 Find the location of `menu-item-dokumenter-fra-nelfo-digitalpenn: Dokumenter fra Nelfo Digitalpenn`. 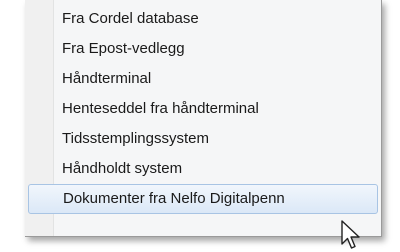

menu-item-dokumenter-fra-nelfo-digitalpenn: Dokumenter fra Nelfo Digitalpenn is located at coordinates (203, 199).